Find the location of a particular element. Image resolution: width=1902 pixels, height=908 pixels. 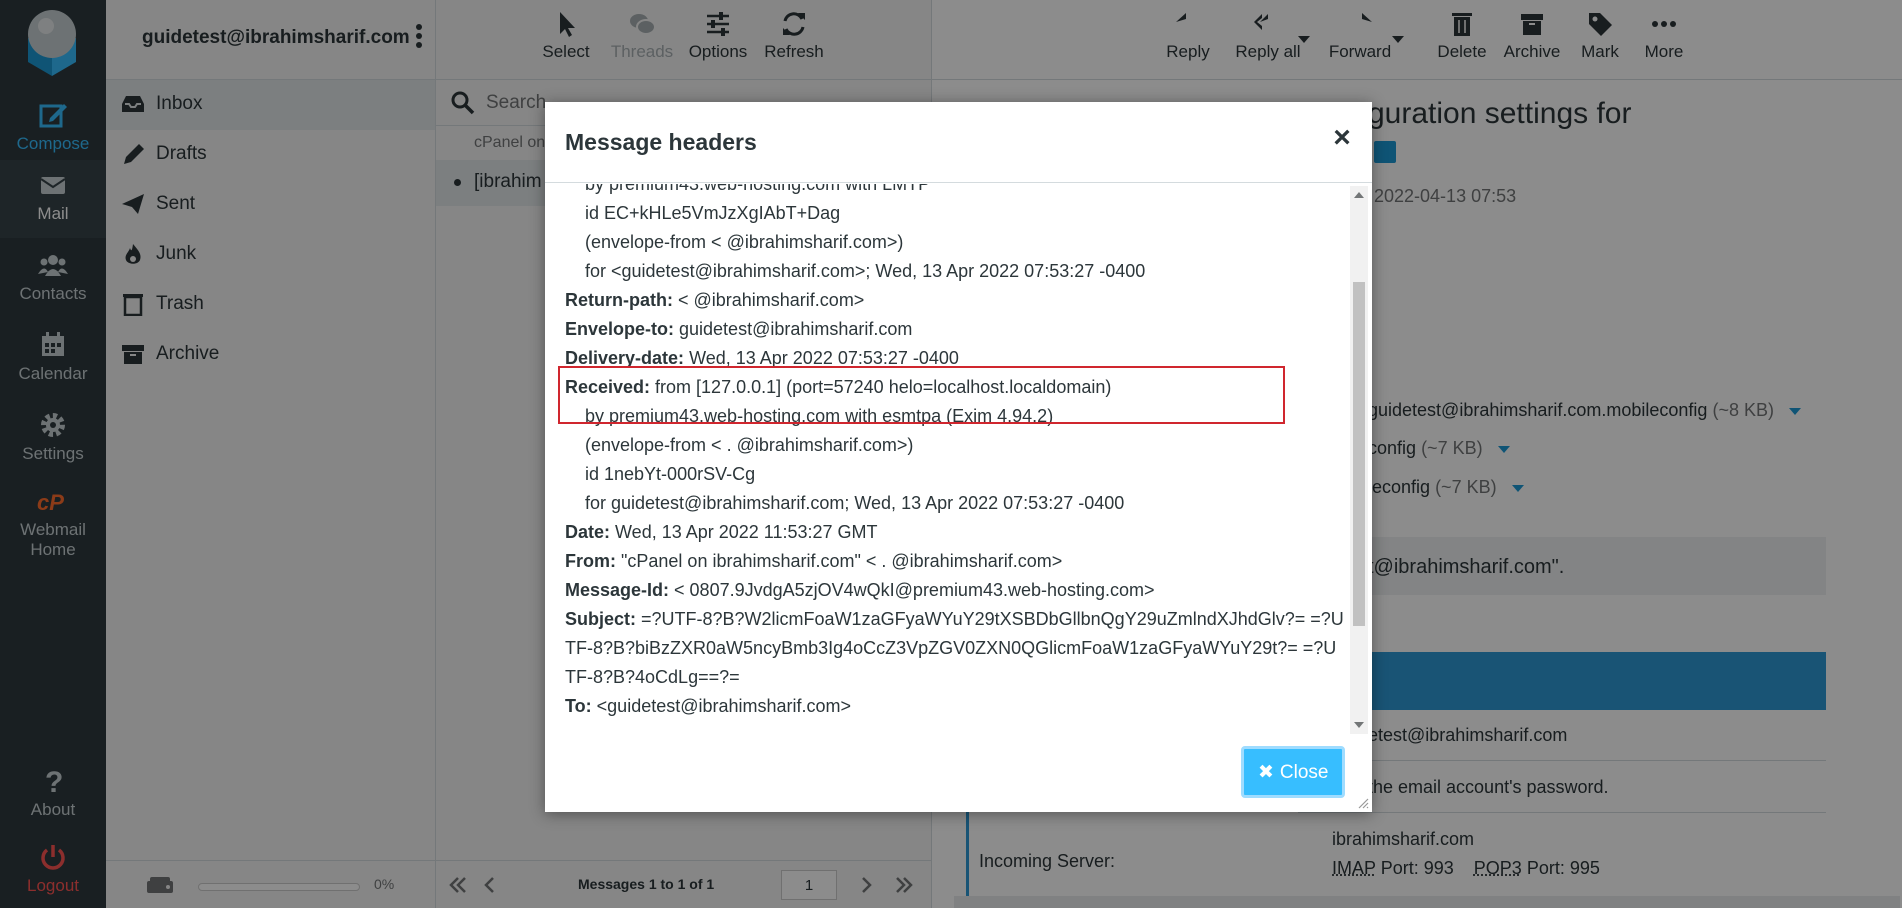

header-key: To: is located at coordinates (578, 706).